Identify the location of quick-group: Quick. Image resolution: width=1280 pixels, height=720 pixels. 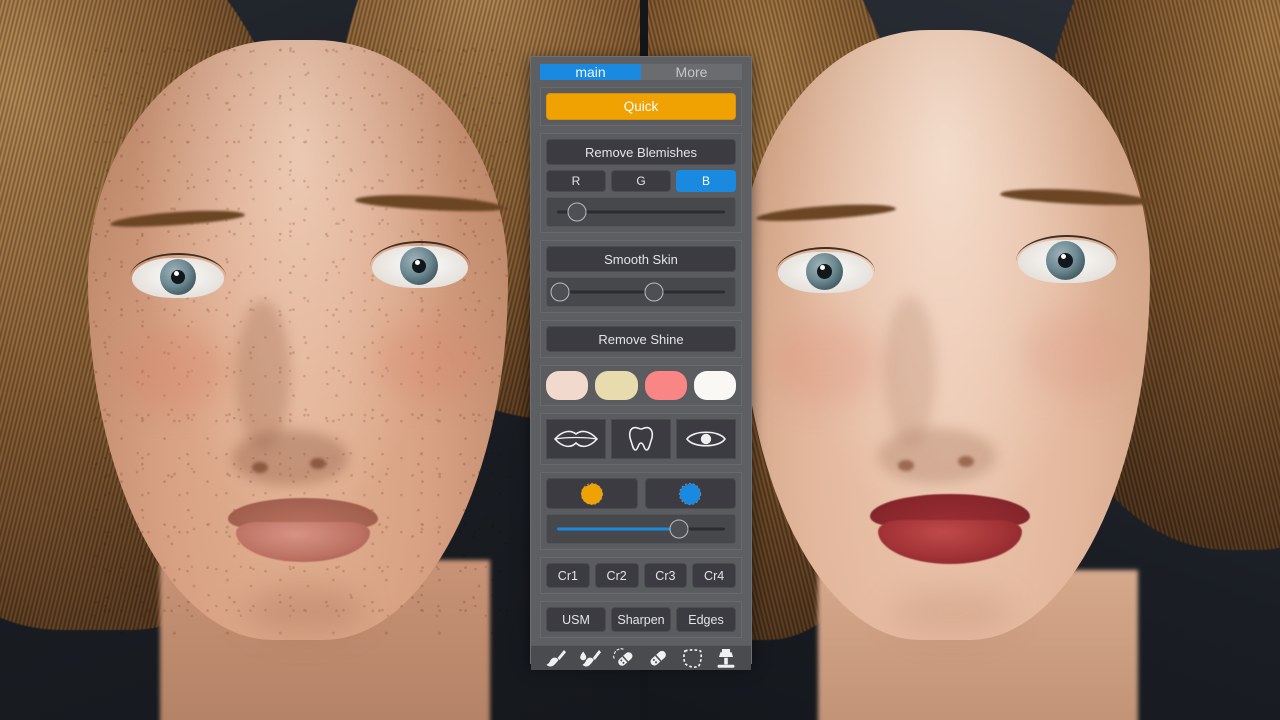
(641, 106).